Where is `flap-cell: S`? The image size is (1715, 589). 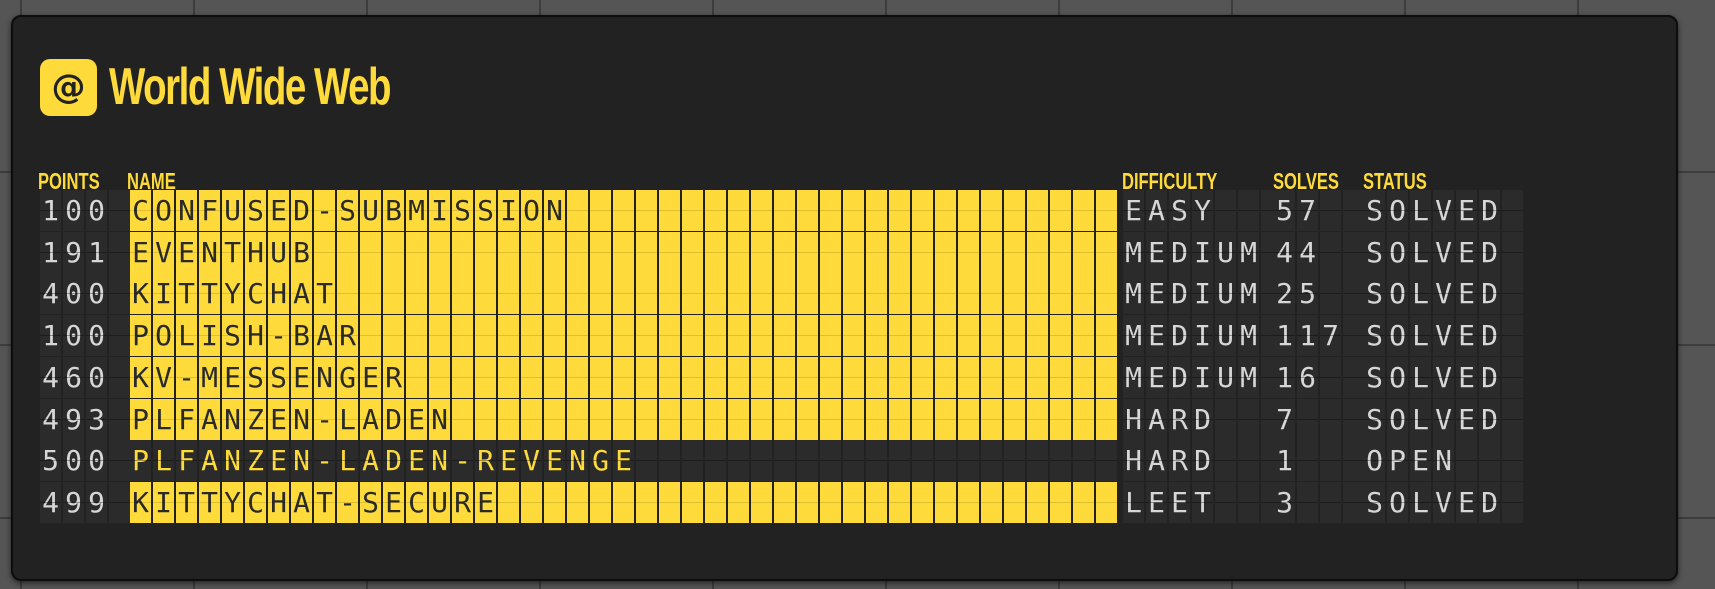
flap-cell: S is located at coordinates (232, 336).